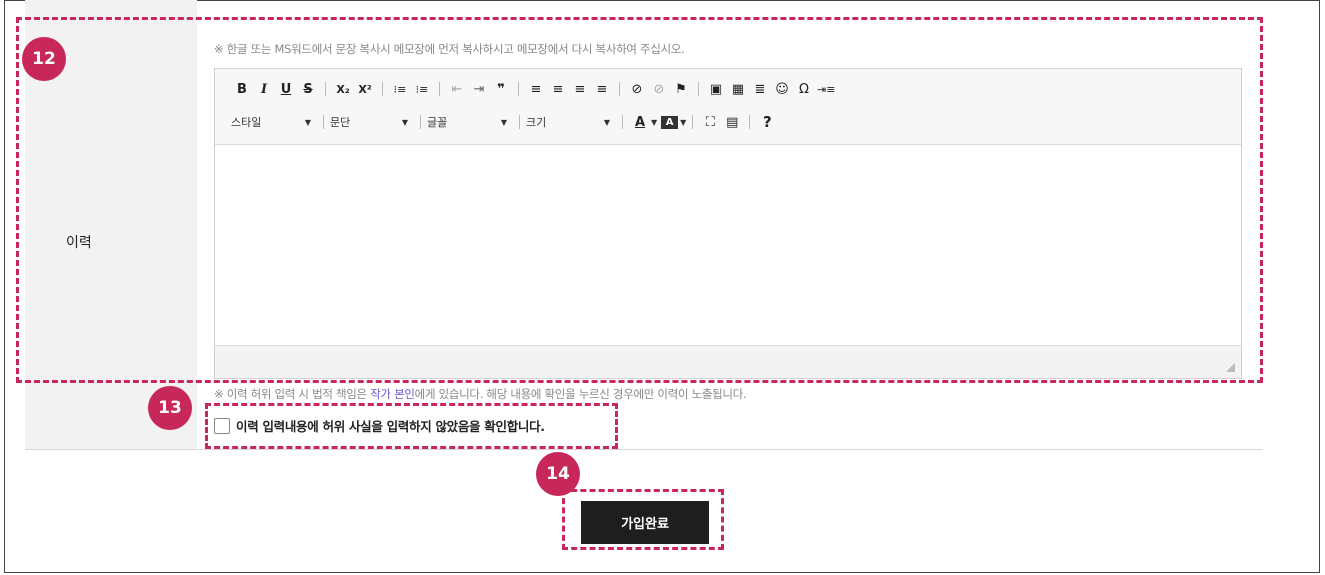 The image size is (1325, 575). Describe the element at coordinates (308, 89) in the screenshot. I see `strikethrough-button: S` at that location.